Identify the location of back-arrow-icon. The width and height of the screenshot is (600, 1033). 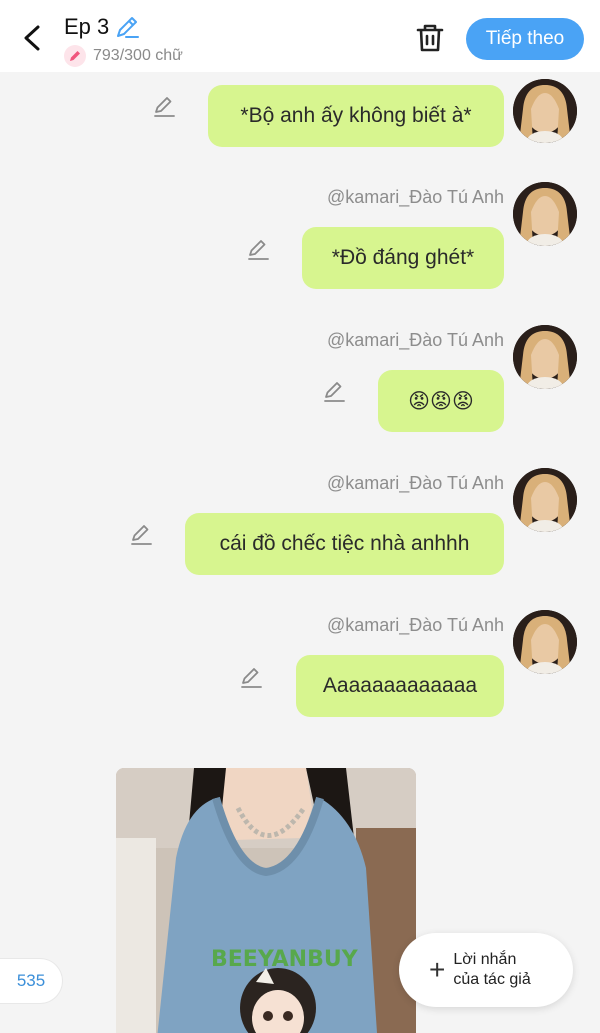
(32, 38).